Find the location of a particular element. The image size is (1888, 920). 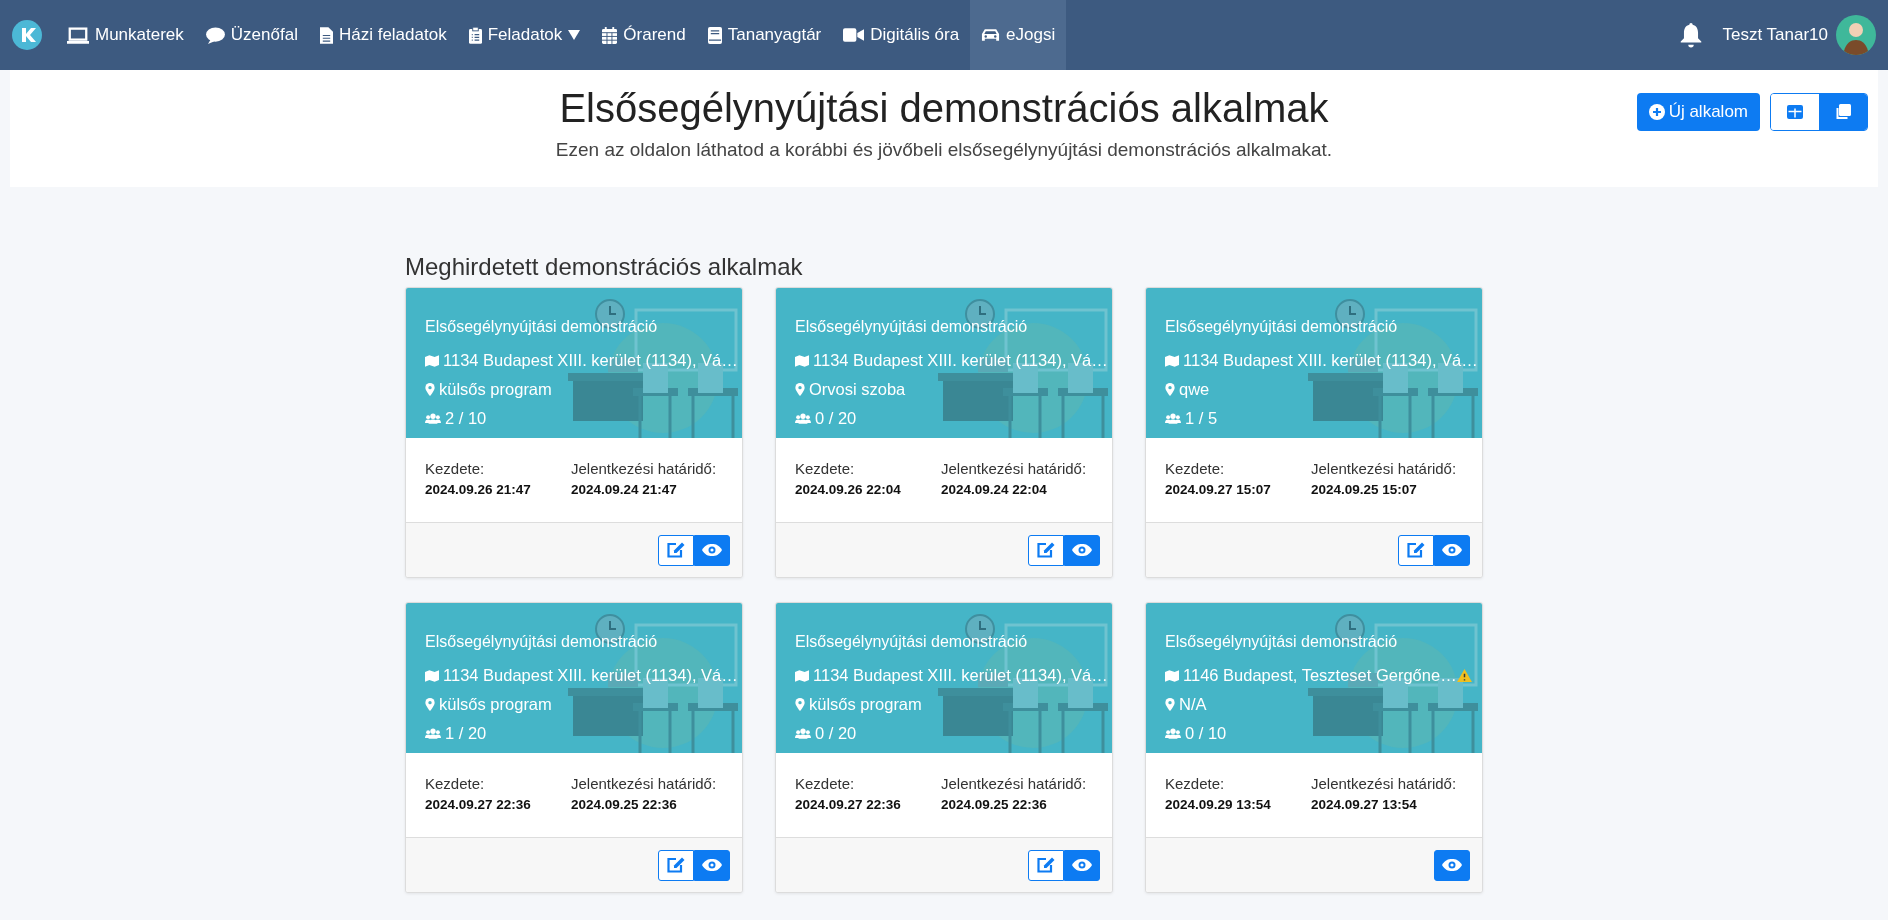

laptop-icon is located at coordinates (78, 35).